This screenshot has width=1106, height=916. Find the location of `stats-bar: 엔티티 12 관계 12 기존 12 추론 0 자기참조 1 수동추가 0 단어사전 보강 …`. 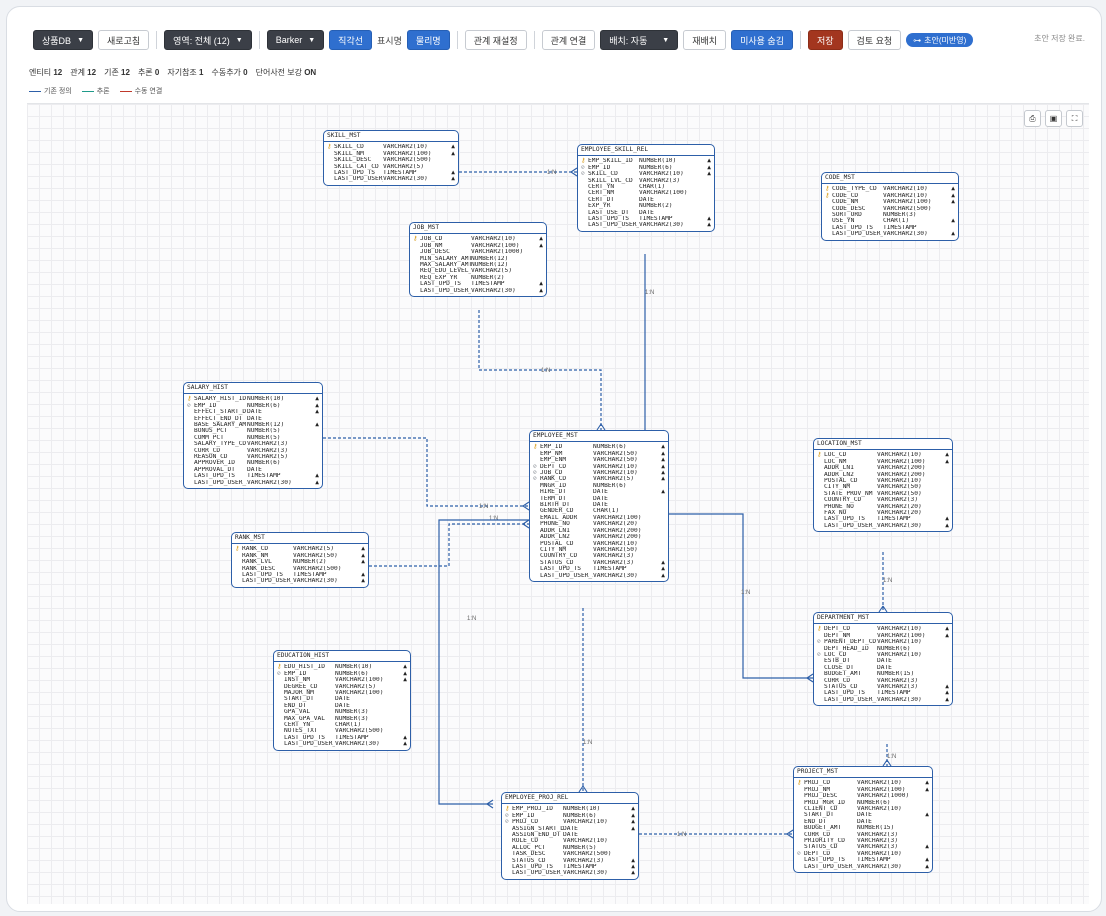

stats-bar: 엔티티 12 관계 12 기존 12 추론 0 자기참조 1 수동추가 0 단어사전 보강 … is located at coordinates (172, 72).